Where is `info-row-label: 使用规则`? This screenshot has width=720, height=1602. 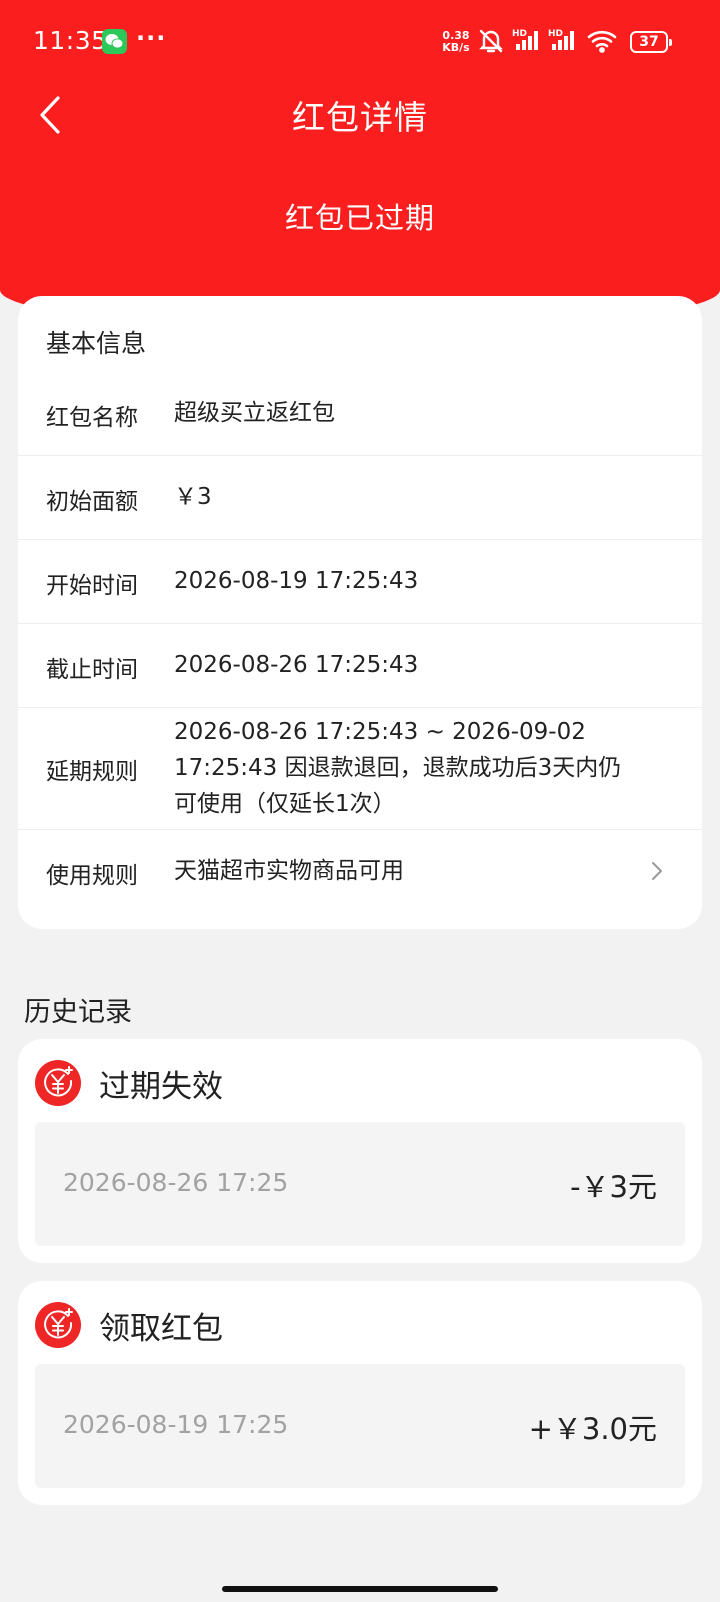
info-row-label: 使用规则 is located at coordinates (92, 876).